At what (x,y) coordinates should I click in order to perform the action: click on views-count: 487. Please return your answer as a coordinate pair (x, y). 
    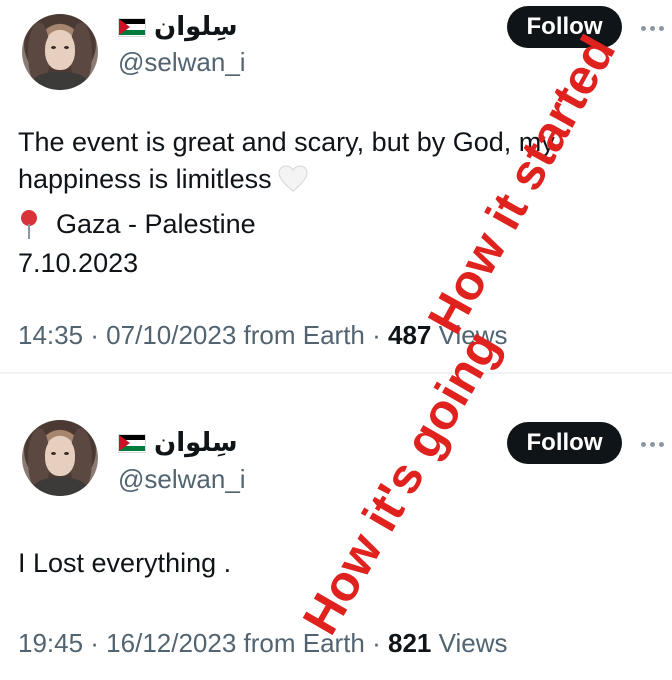
    Looking at the image, I should click on (409, 335).